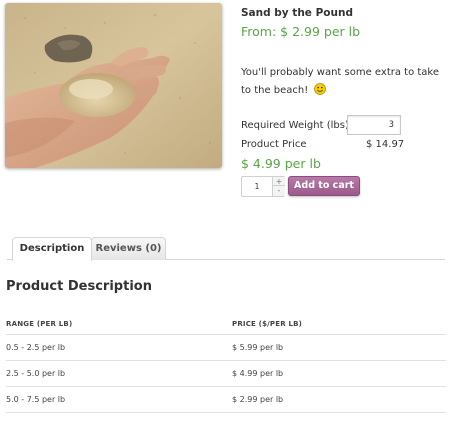 This screenshot has width=450, height=421. I want to click on product-title: Sand by the Pound, so click(297, 13).